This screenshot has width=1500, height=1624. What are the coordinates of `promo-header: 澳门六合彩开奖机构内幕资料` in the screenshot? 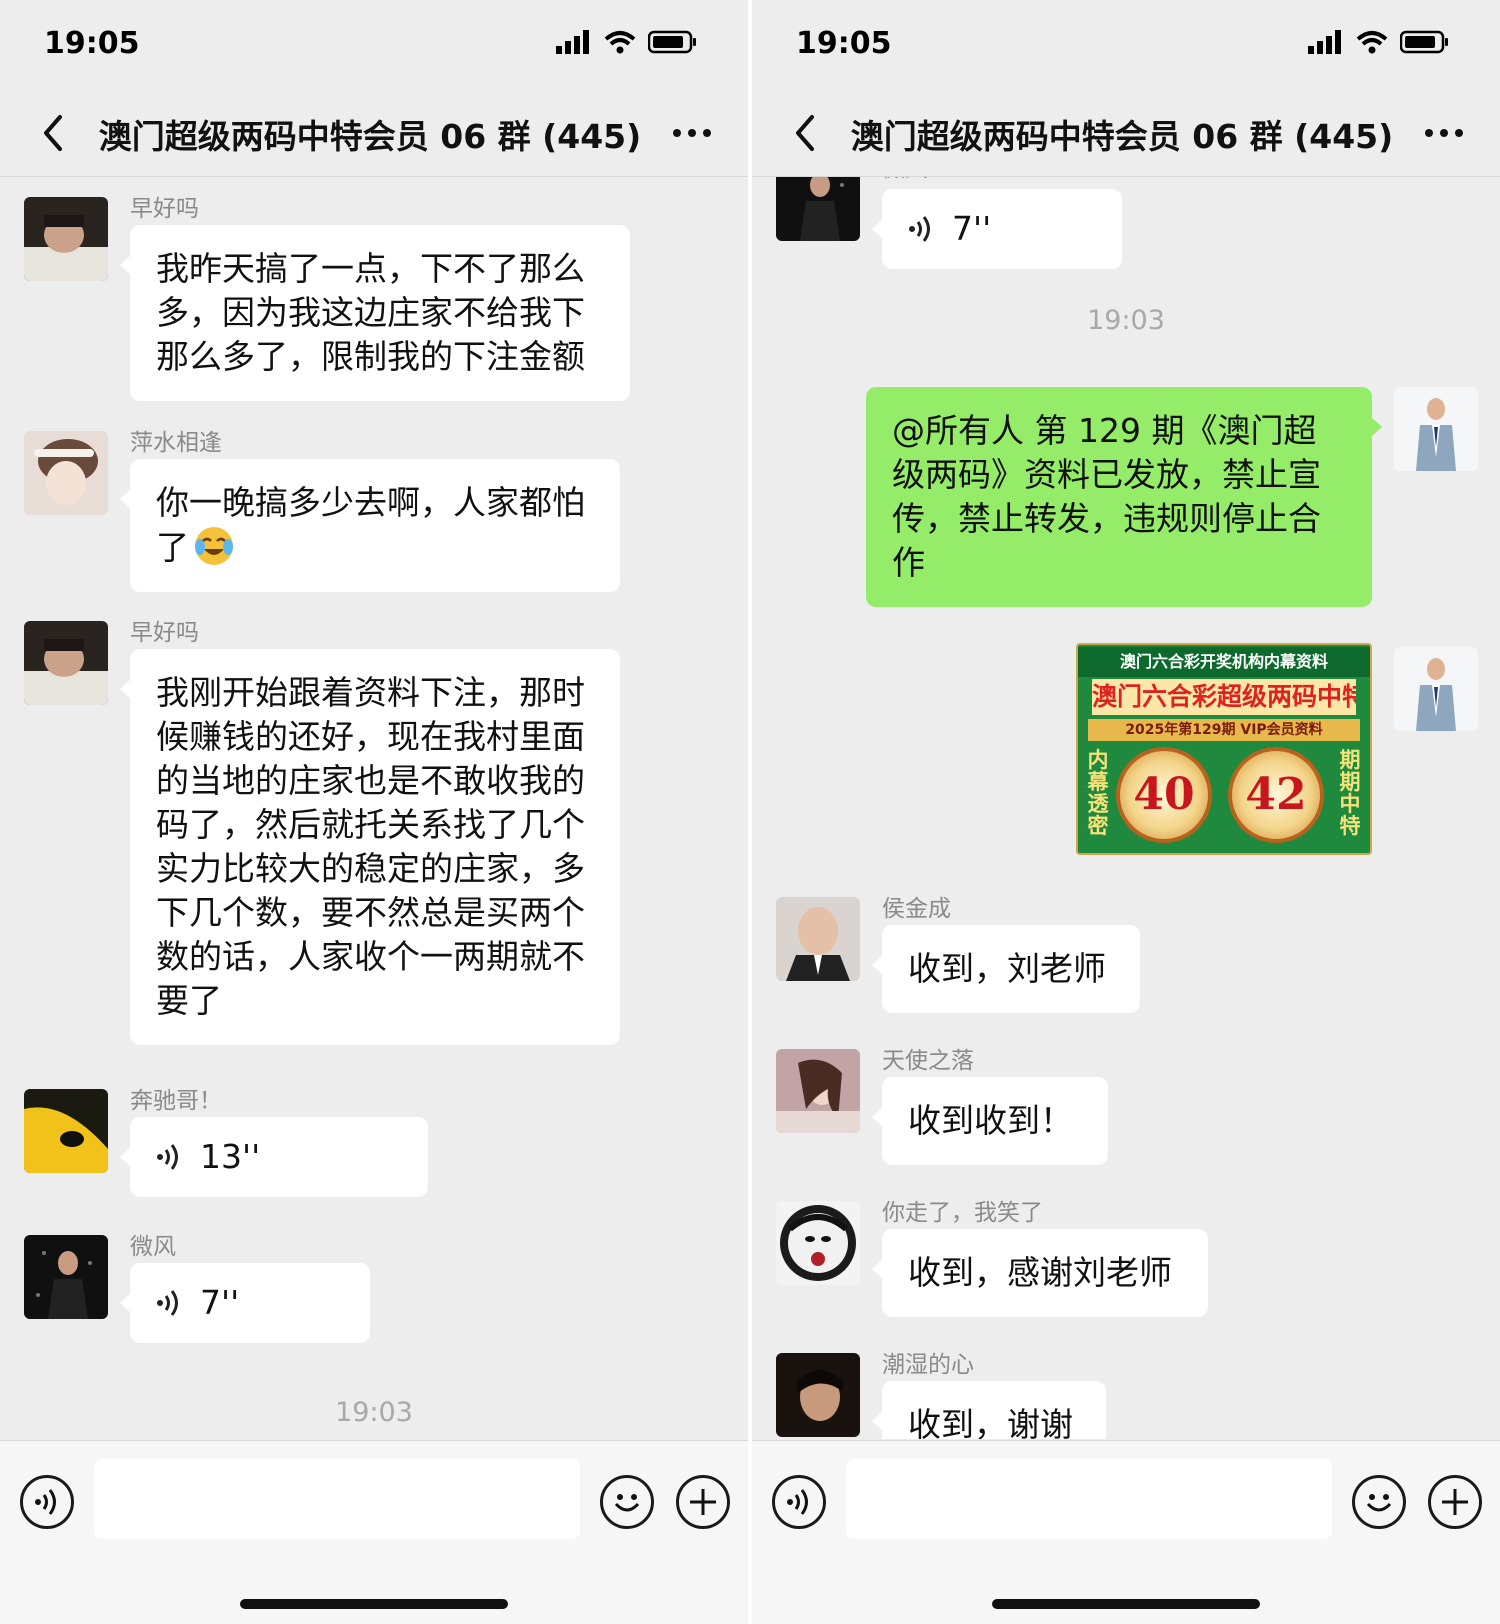 It's located at (1224, 662).